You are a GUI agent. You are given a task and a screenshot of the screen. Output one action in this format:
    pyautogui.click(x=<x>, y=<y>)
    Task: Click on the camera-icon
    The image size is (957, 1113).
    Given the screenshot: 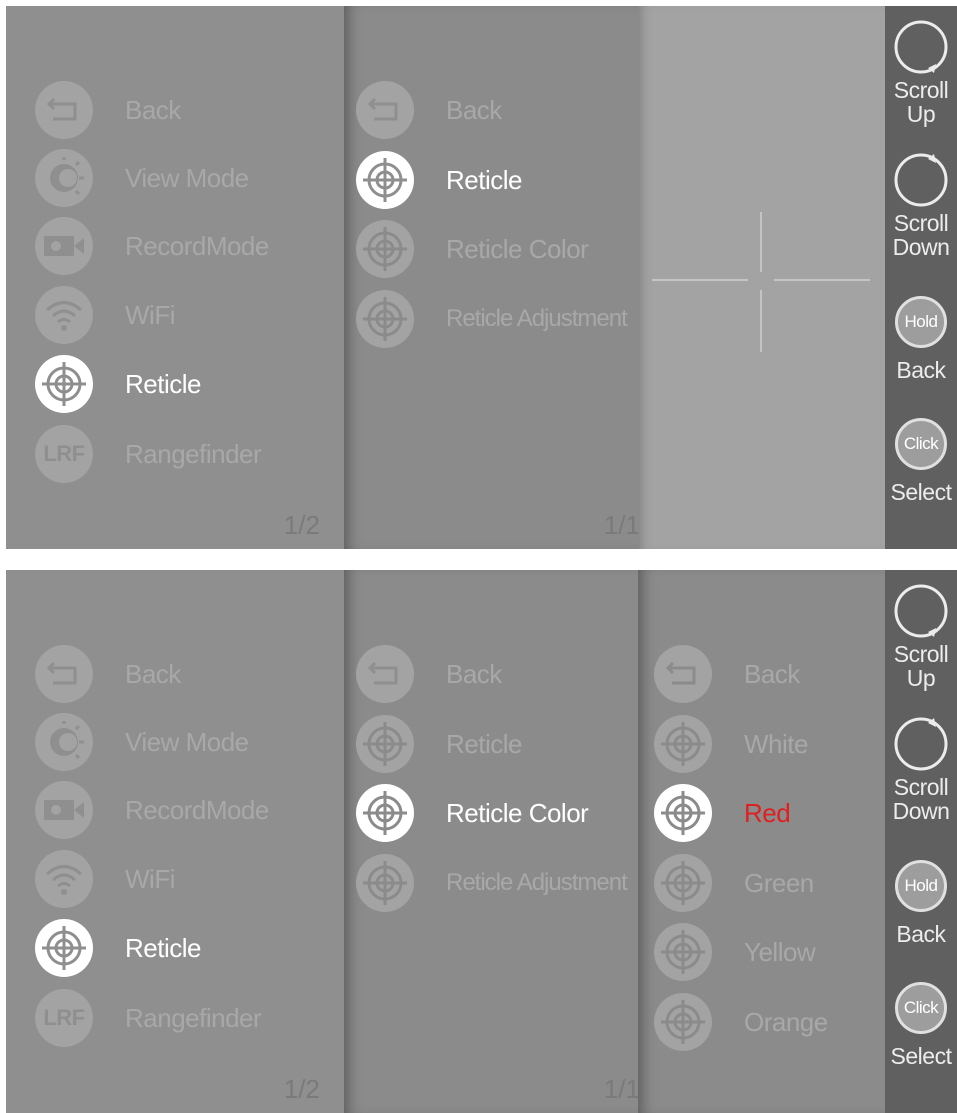 What is the action you would take?
    pyautogui.click(x=64, y=246)
    